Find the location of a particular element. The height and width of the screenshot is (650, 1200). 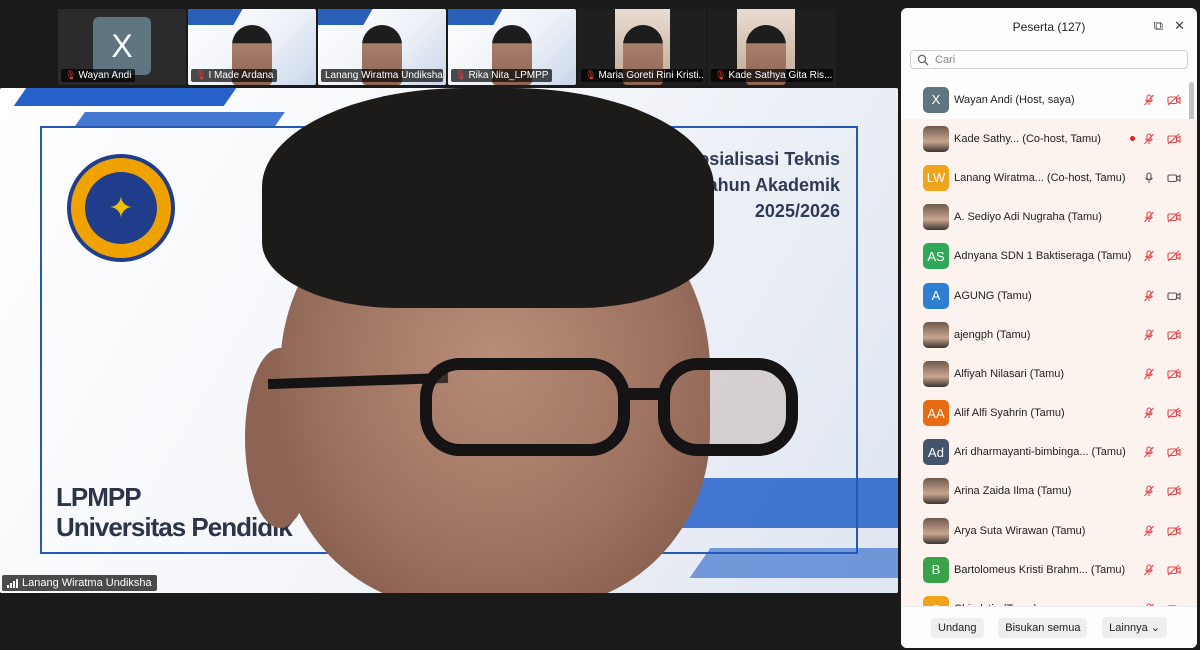

panel-header: Peserta (127) ⧉ ✕ is located at coordinates (1049, 27).